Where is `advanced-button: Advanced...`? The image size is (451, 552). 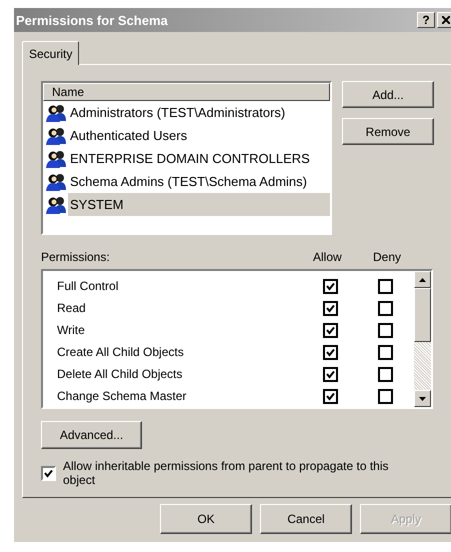
advanced-button: Advanced... is located at coordinates (91, 435).